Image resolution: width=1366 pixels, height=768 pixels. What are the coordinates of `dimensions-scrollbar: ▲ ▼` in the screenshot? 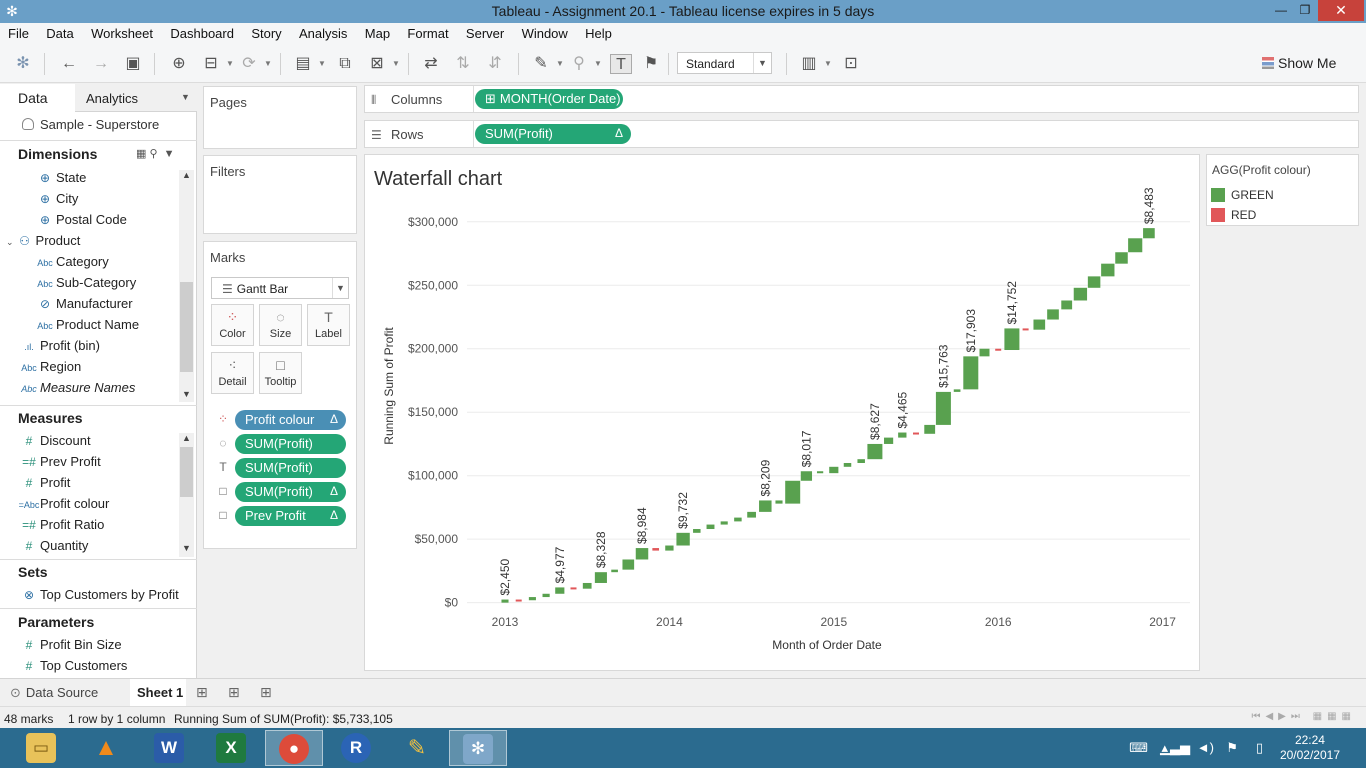 It's located at (186, 286).